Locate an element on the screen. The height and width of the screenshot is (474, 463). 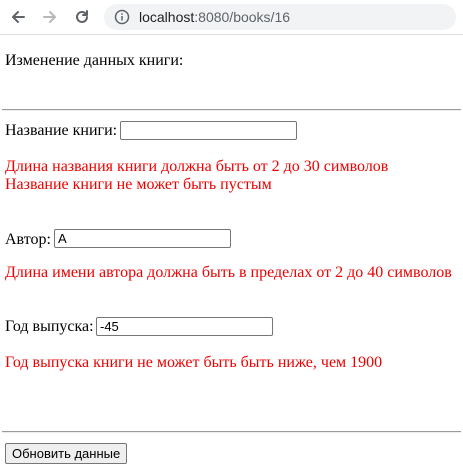
bottom-divider is located at coordinates (231, 432).